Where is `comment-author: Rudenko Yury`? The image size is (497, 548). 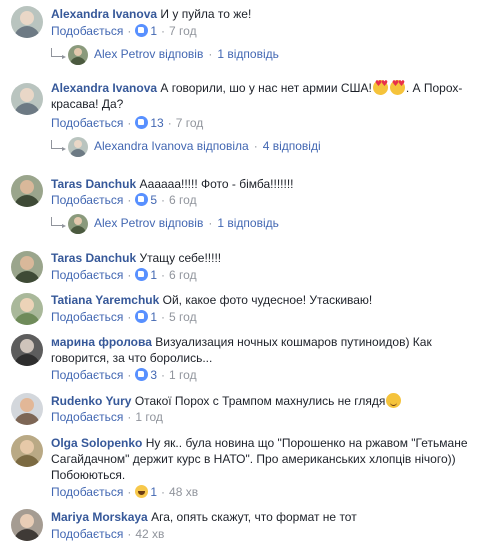 comment-author: Rudenko Yury is located at coordinates (91, 401).